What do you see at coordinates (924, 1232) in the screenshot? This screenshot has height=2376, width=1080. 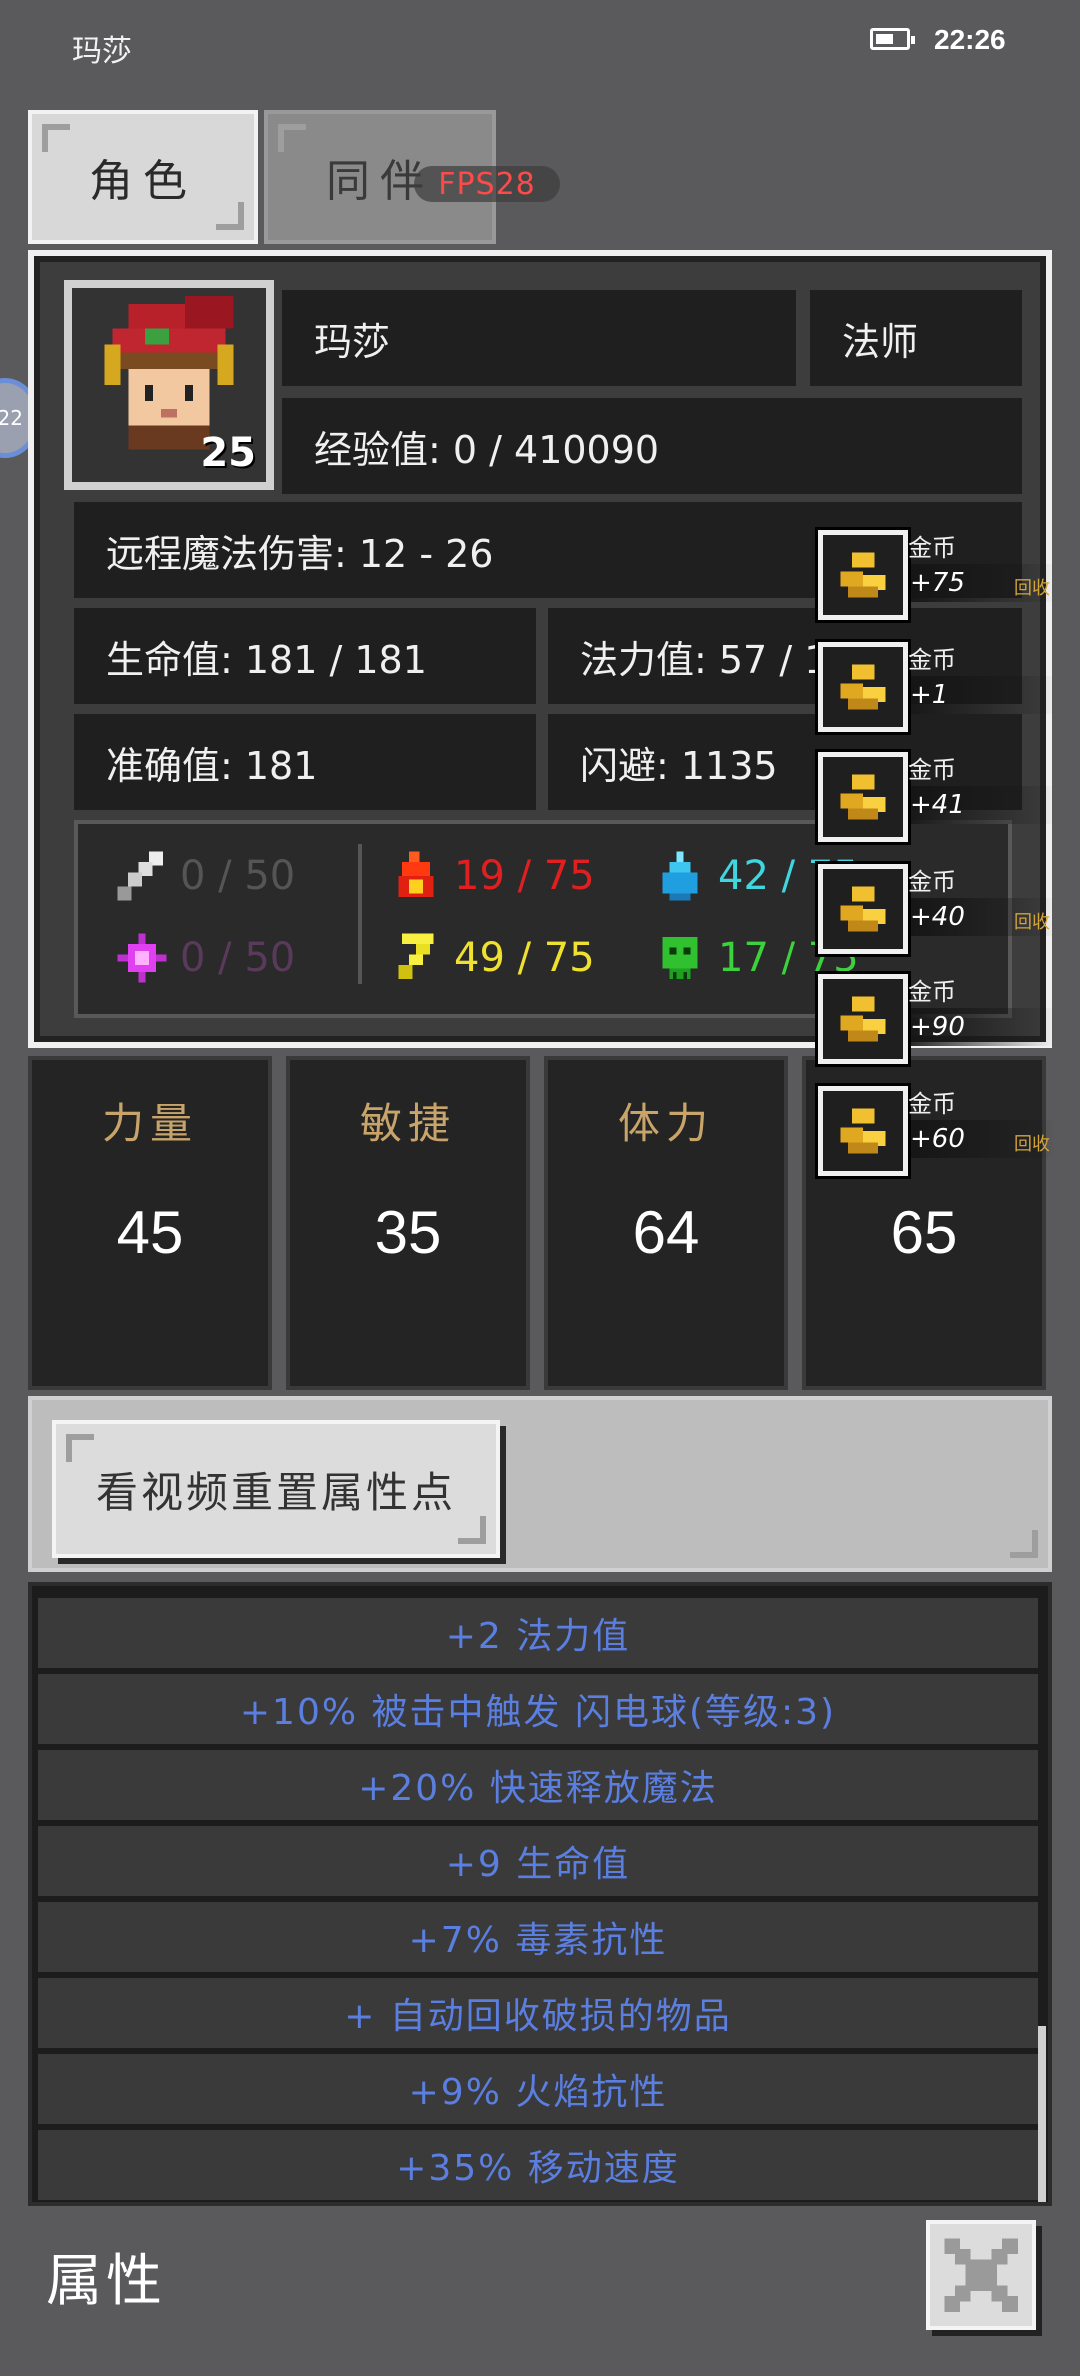 I see `attribute-value: 65` at bounding box center [924, 1232].